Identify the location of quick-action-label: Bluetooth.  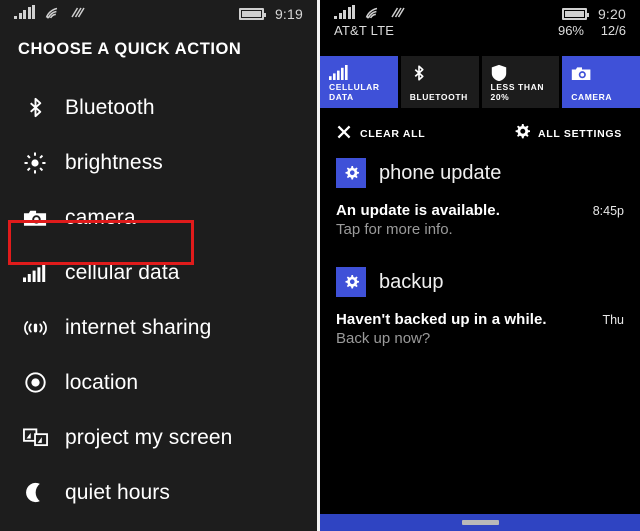
(110, 107).